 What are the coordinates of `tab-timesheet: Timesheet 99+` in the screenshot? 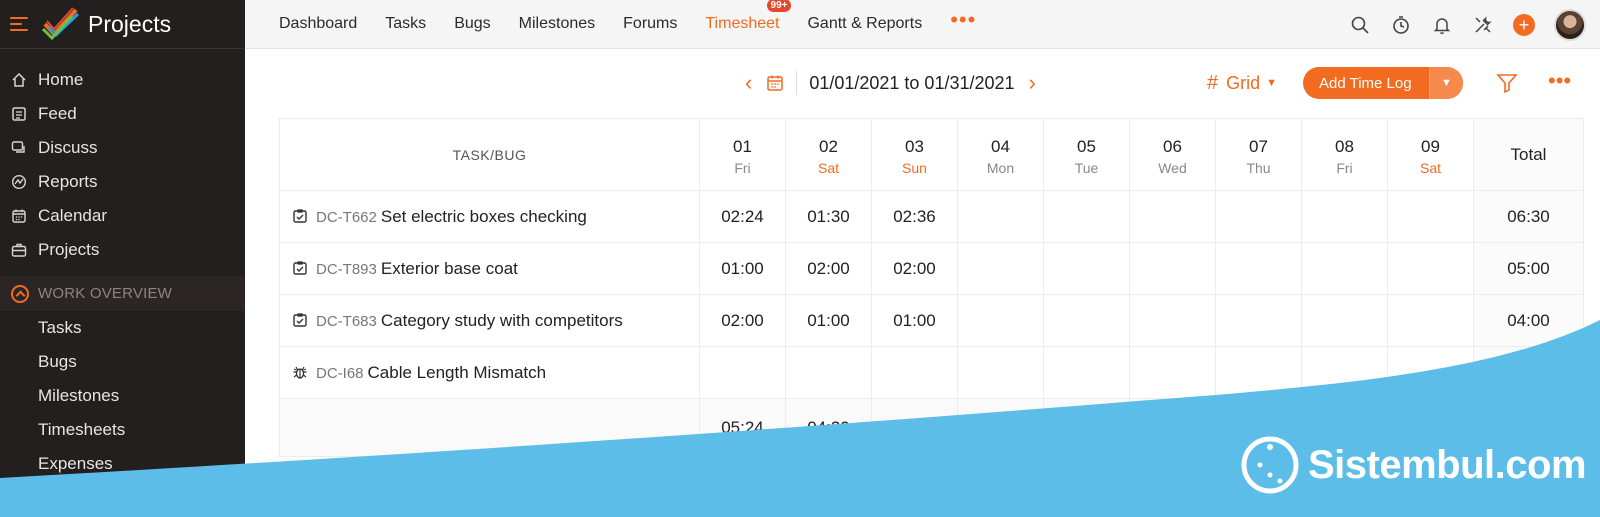 It's located at (748, 16).